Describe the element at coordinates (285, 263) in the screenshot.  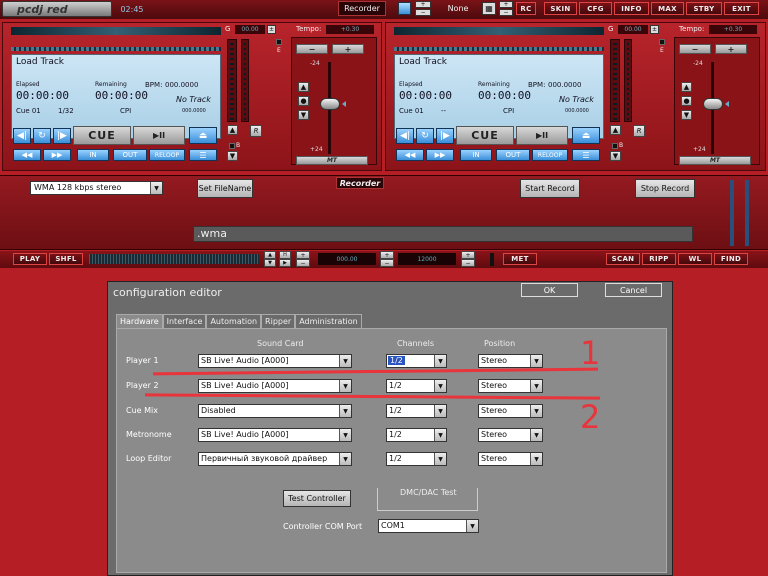
I see `play-small-icon: ▶` at that location.